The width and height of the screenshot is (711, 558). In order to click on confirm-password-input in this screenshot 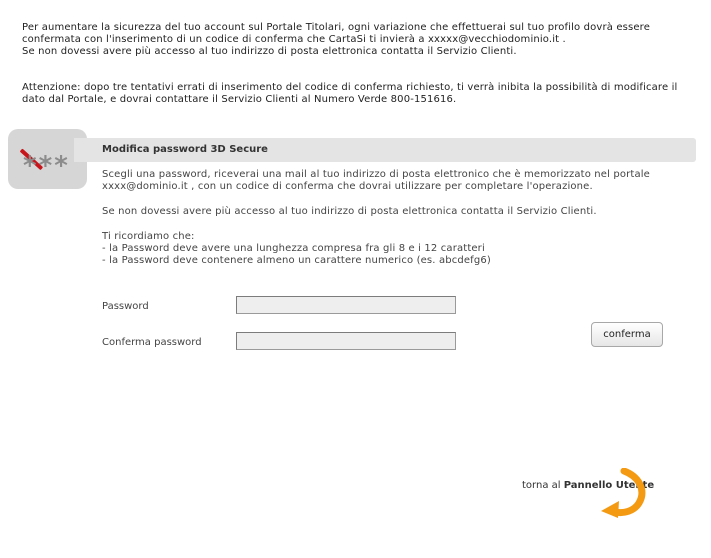, I will do `click(346, 341)`.